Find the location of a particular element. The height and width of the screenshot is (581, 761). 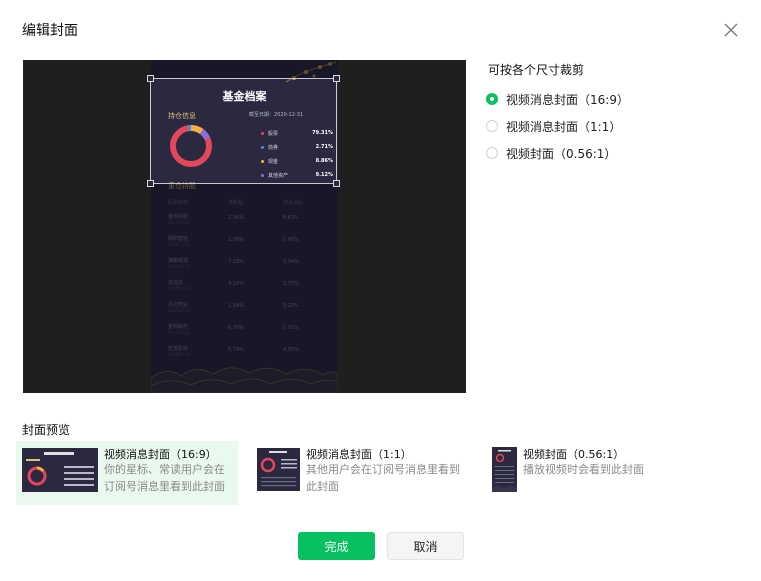

radio-label: 视频消息封面（16:9） is located at coordinates (567, 99).